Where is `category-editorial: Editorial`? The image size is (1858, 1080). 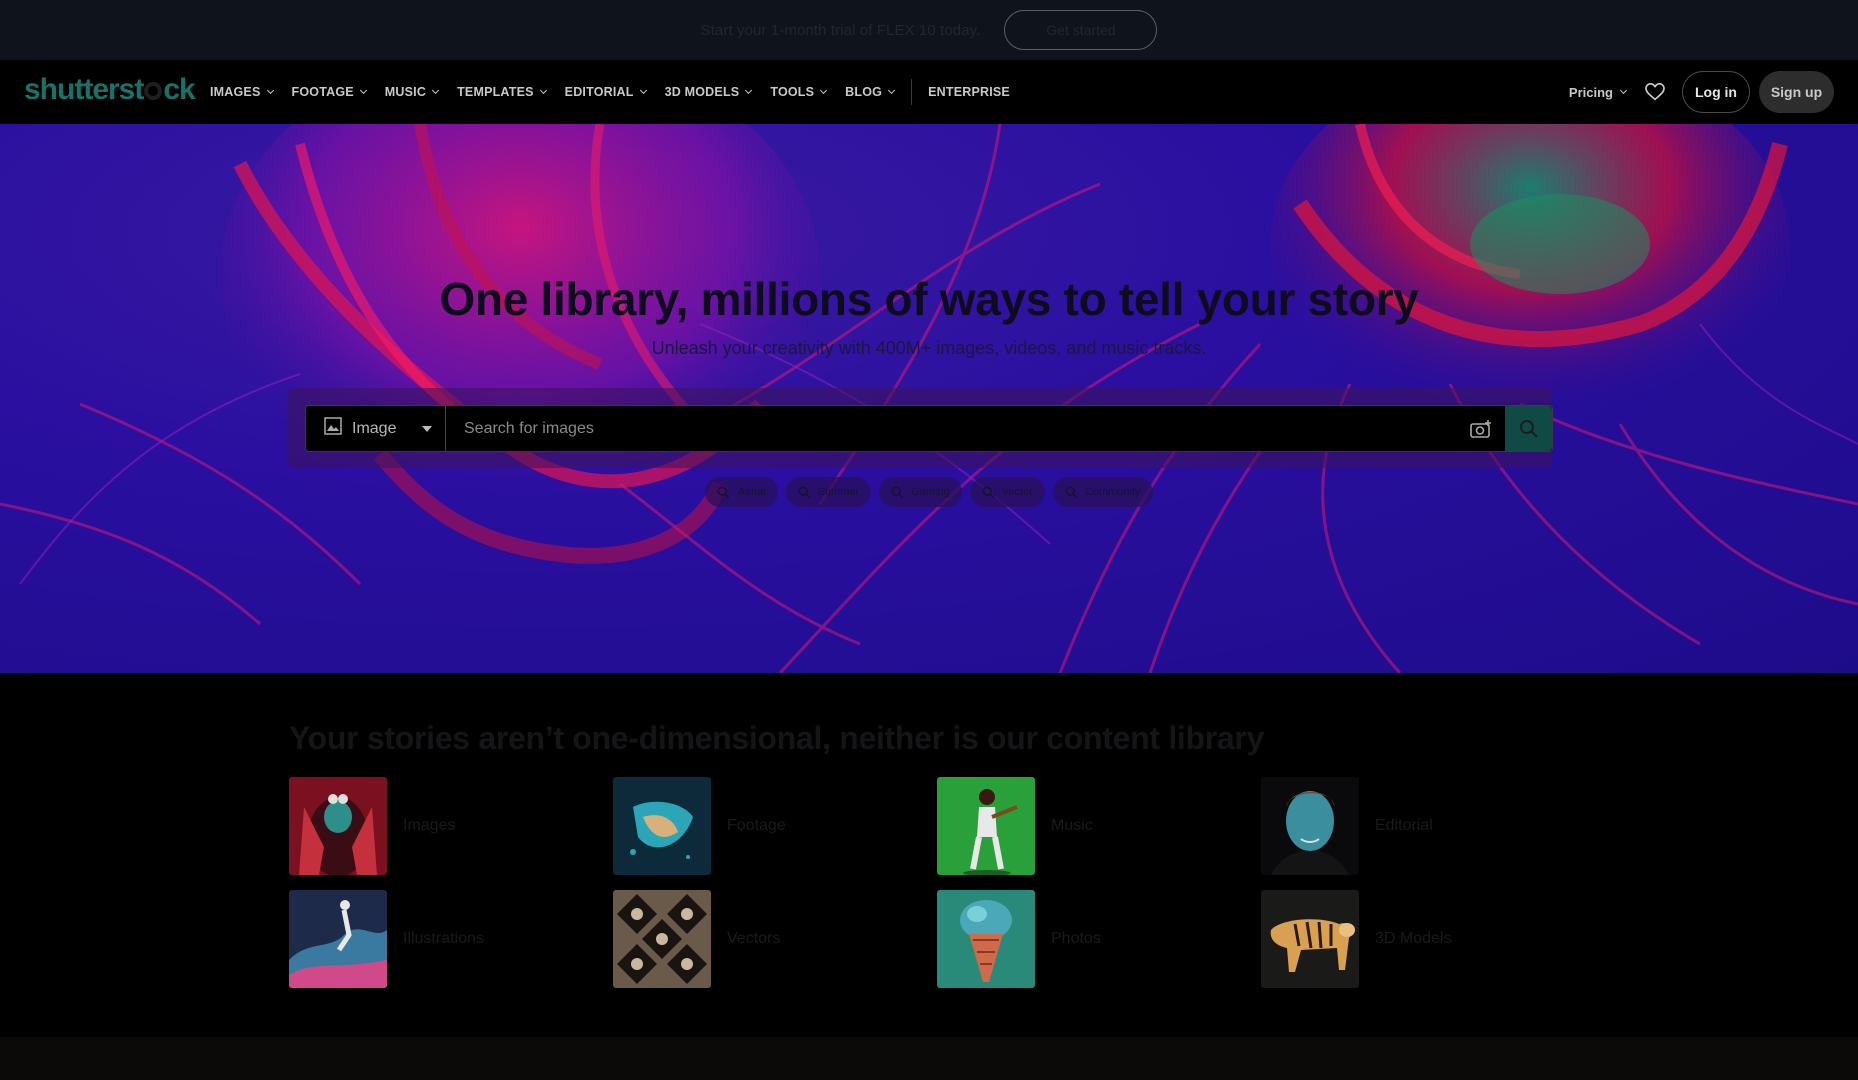
category-editorial: Editorial is located at coordinates (1411, 826).